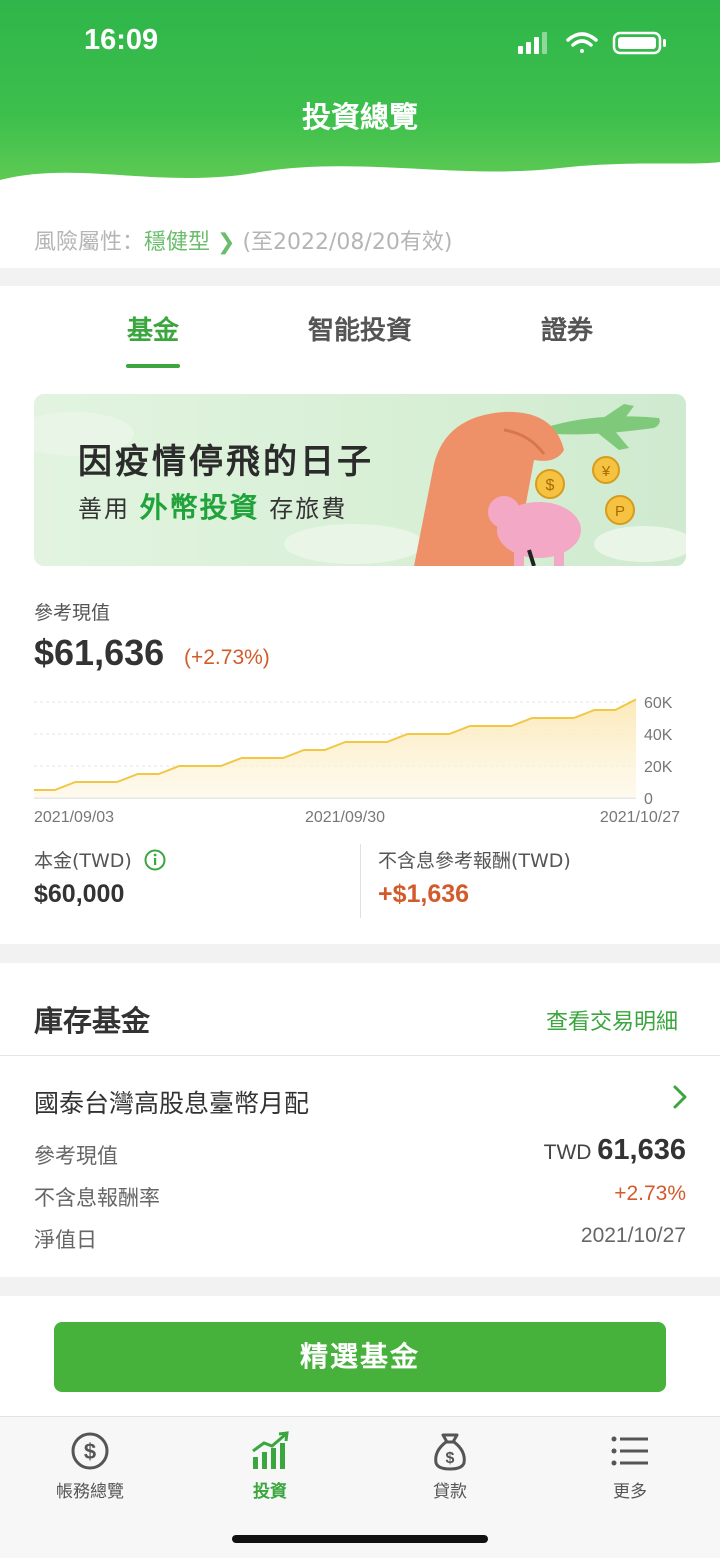  I want to click on fund-value-currency: TWD, so click(567, 1152).